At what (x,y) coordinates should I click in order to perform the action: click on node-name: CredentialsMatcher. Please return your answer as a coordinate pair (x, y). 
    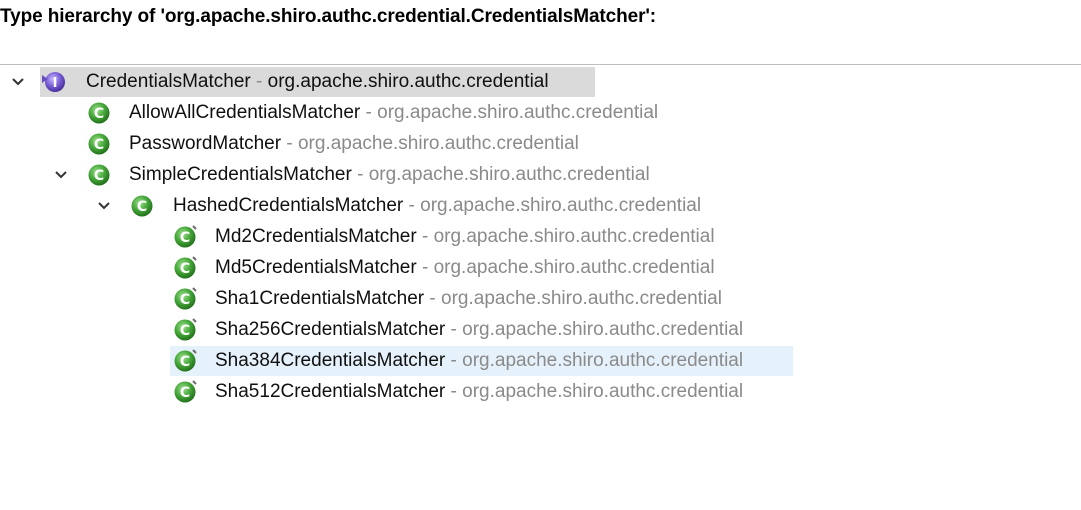
    Looking at the image, I should click on (168, 81).